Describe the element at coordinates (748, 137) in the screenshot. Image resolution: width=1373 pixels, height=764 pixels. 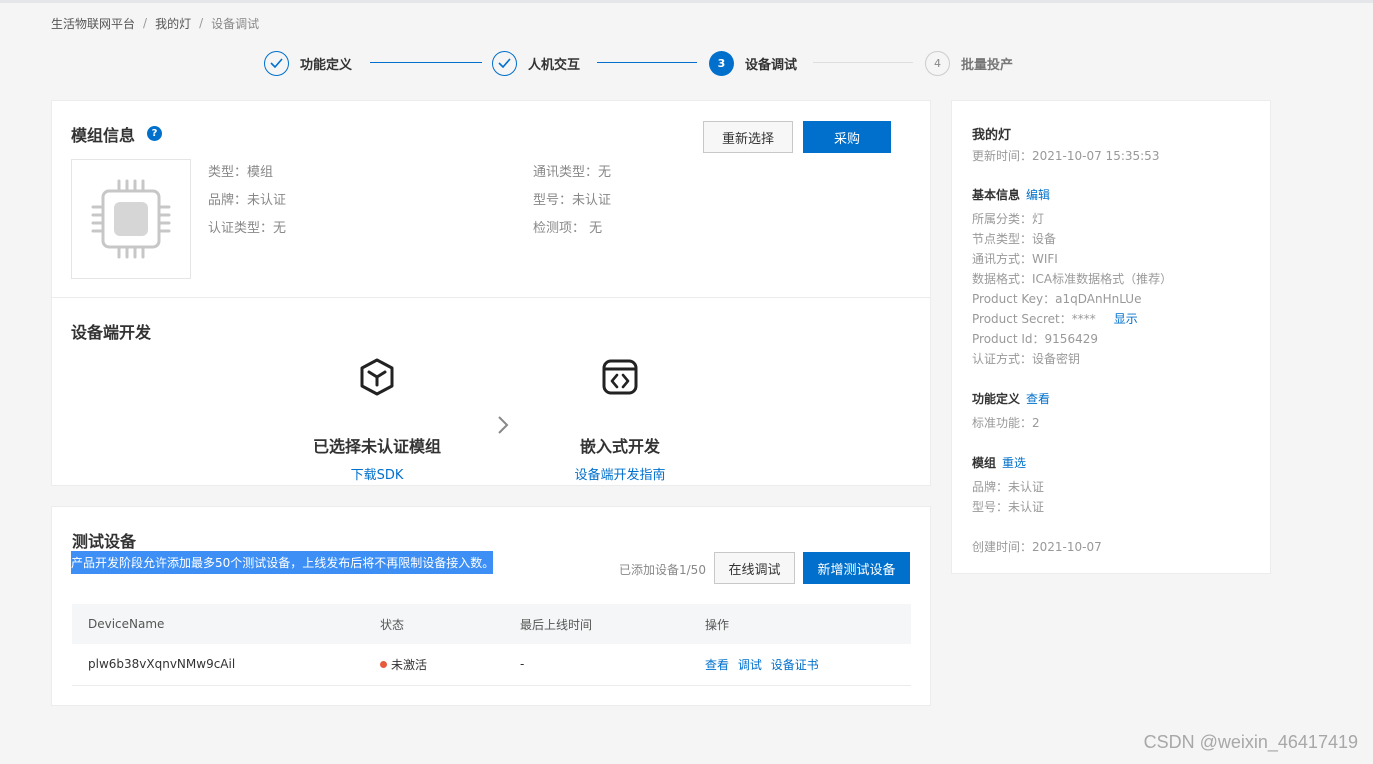
I see `reselect-button: 重新选择` at that location.